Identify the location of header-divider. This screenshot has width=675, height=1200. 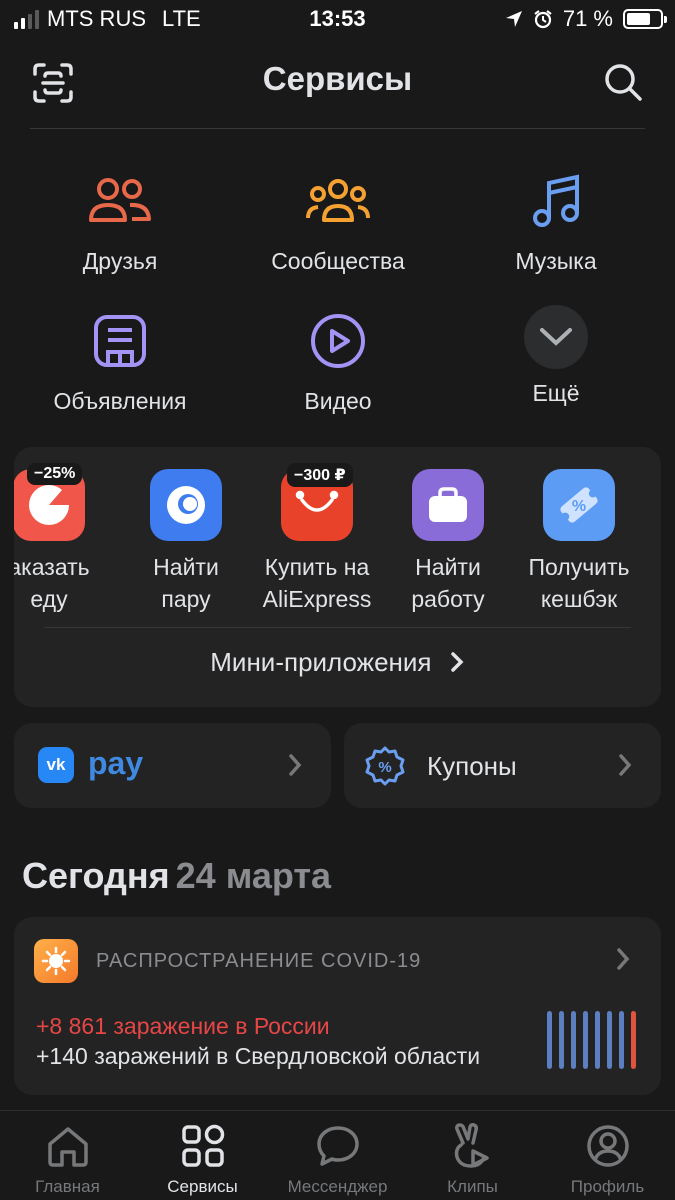
(337, 128).